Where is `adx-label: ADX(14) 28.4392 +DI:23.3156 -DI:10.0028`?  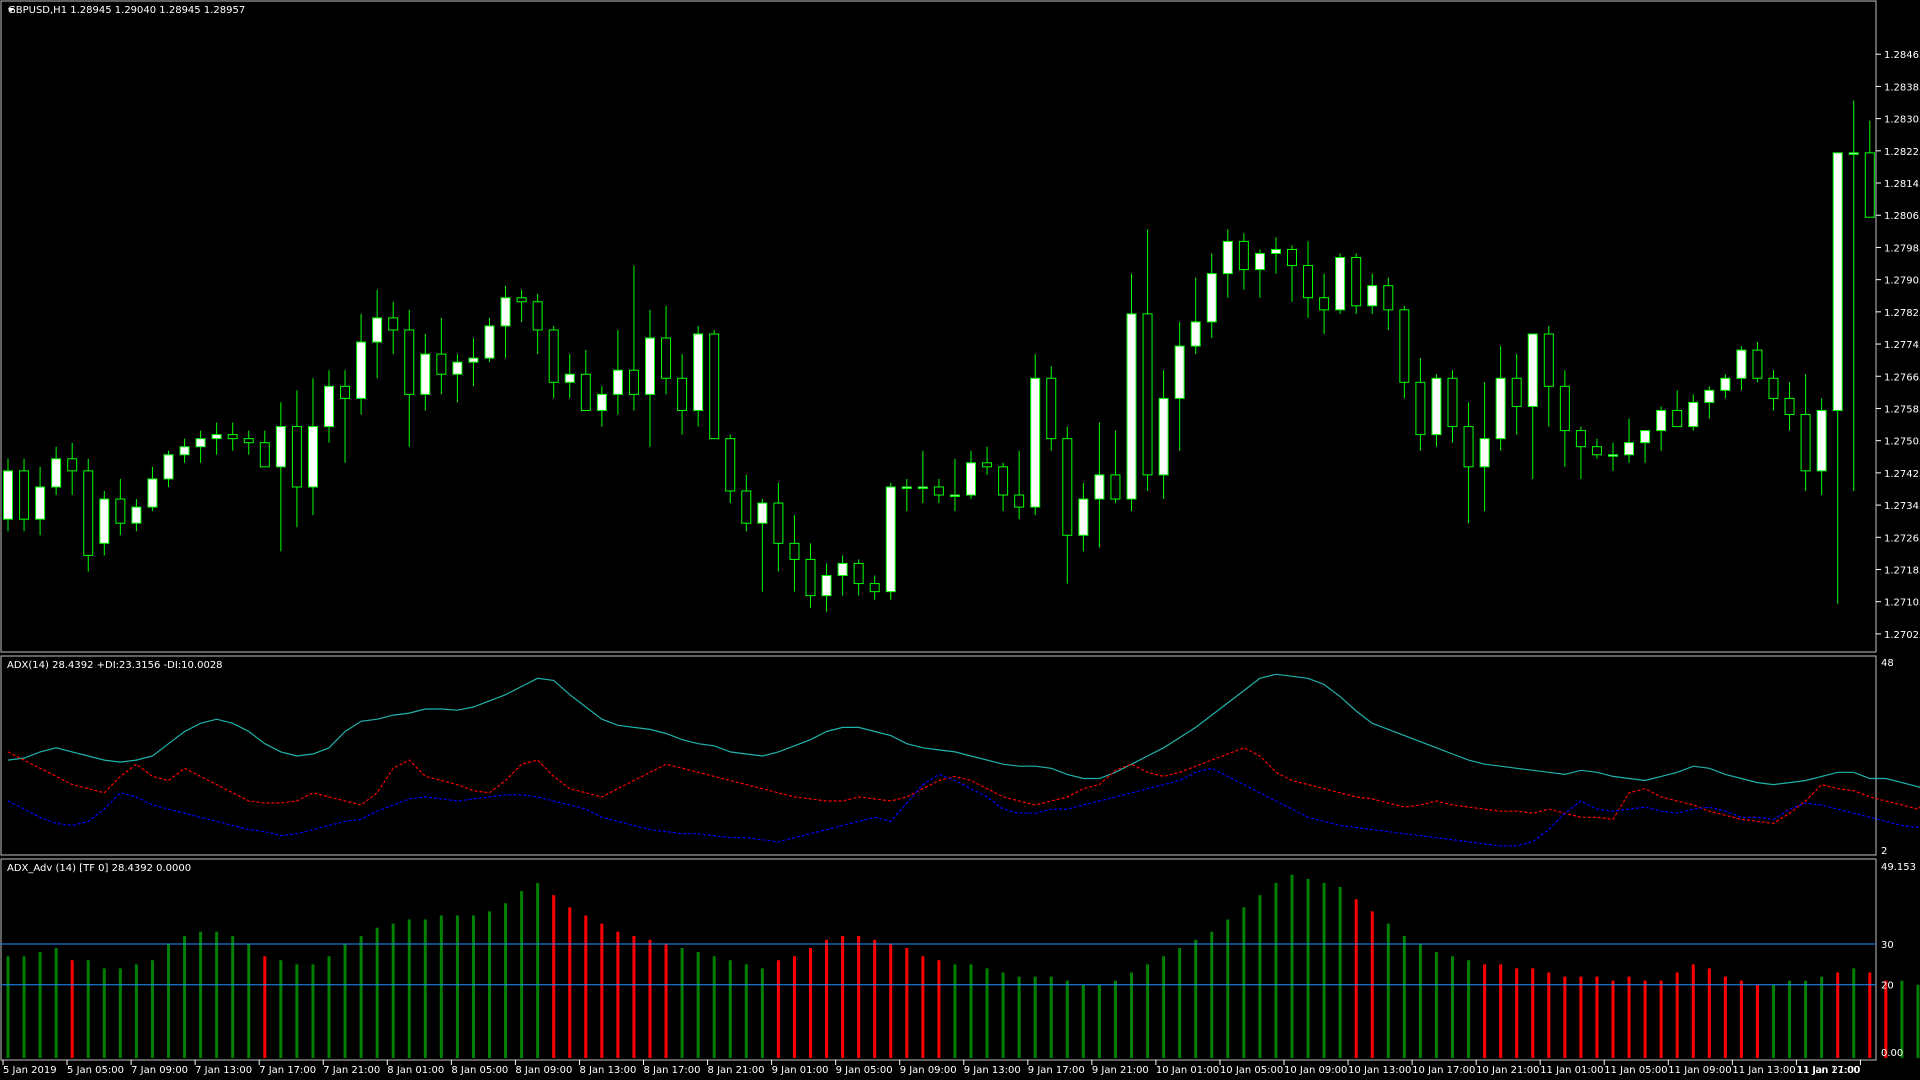 adx-label: ADX(14) 28.4392 +DI:23.3156 -DI:10.0028 is located at coordinates (115, 665).